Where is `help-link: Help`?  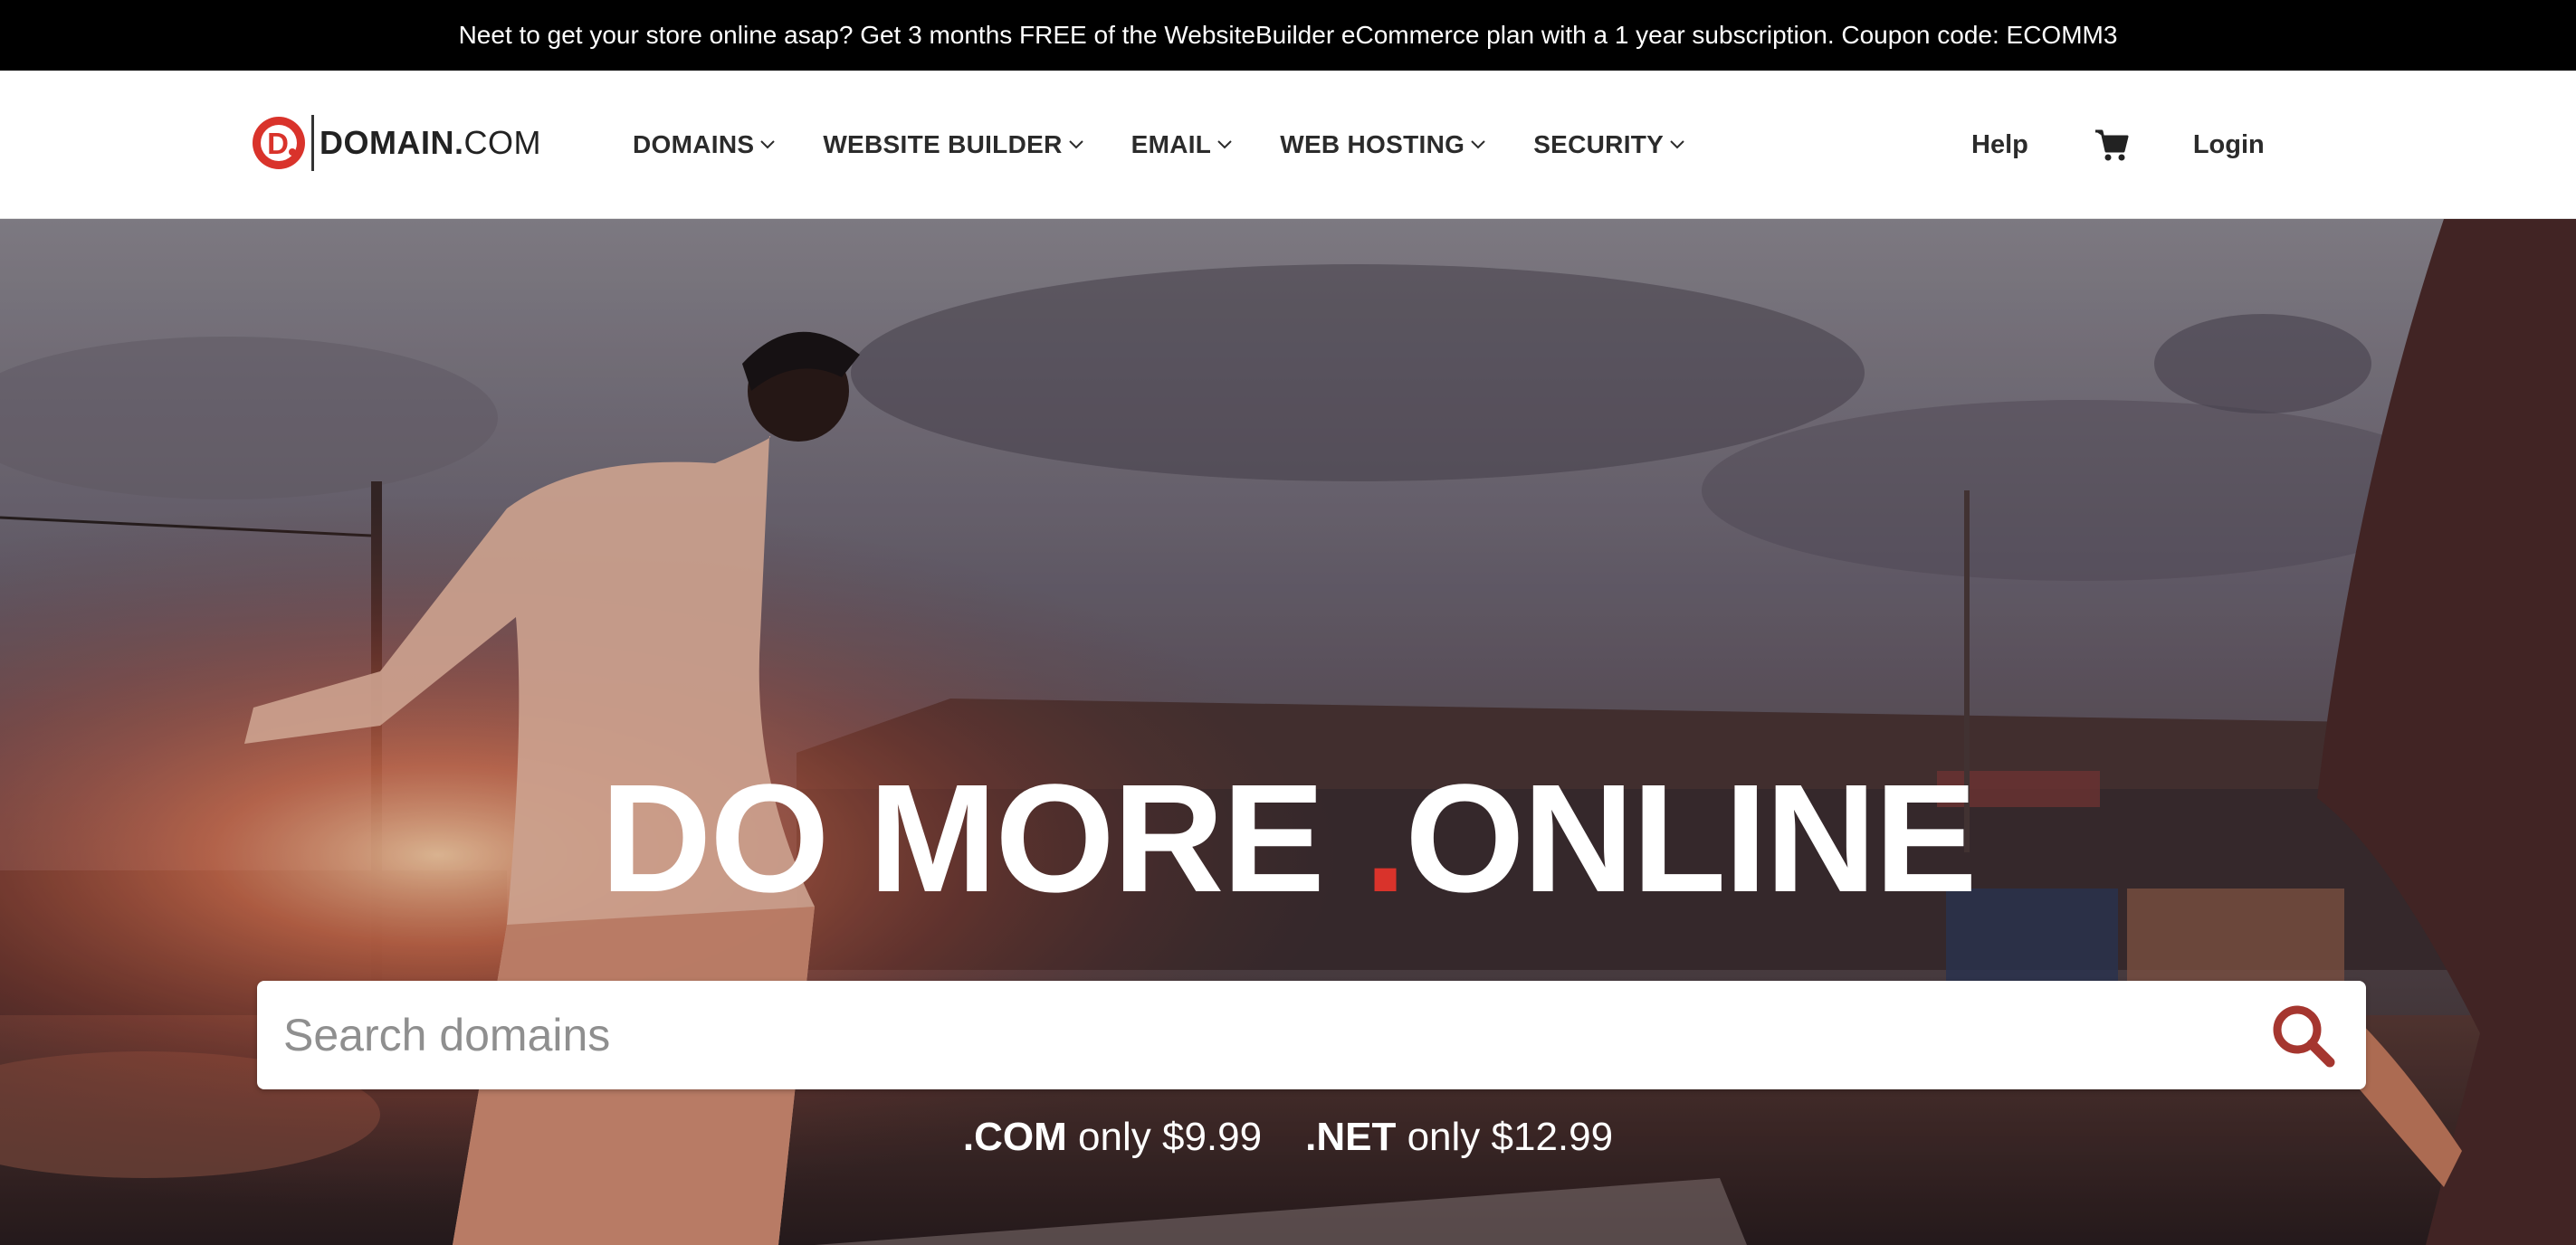 help-link: Help is located at coordinates (2000, 145).